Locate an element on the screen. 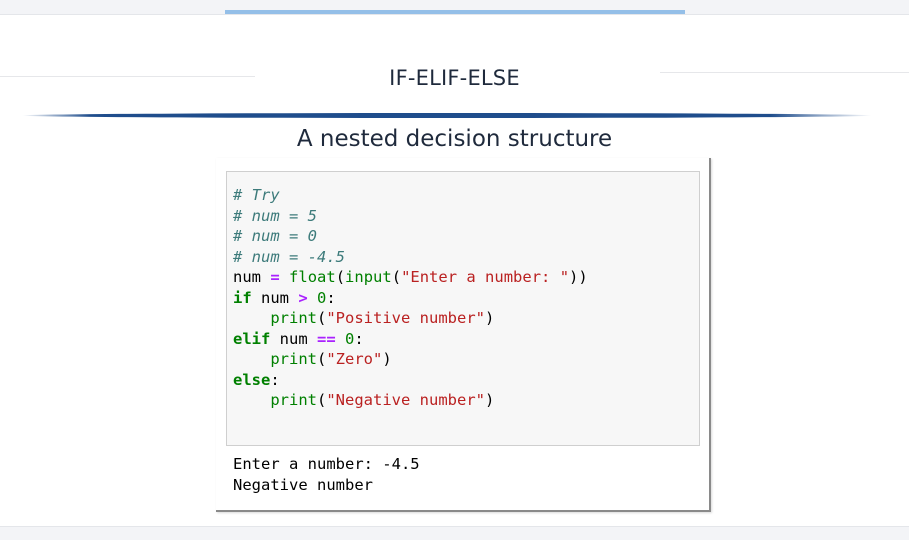 The height and width of the screenshot is (540, 909). slide-subtitle: A nested decision structure is located at coordinates (454, 139).